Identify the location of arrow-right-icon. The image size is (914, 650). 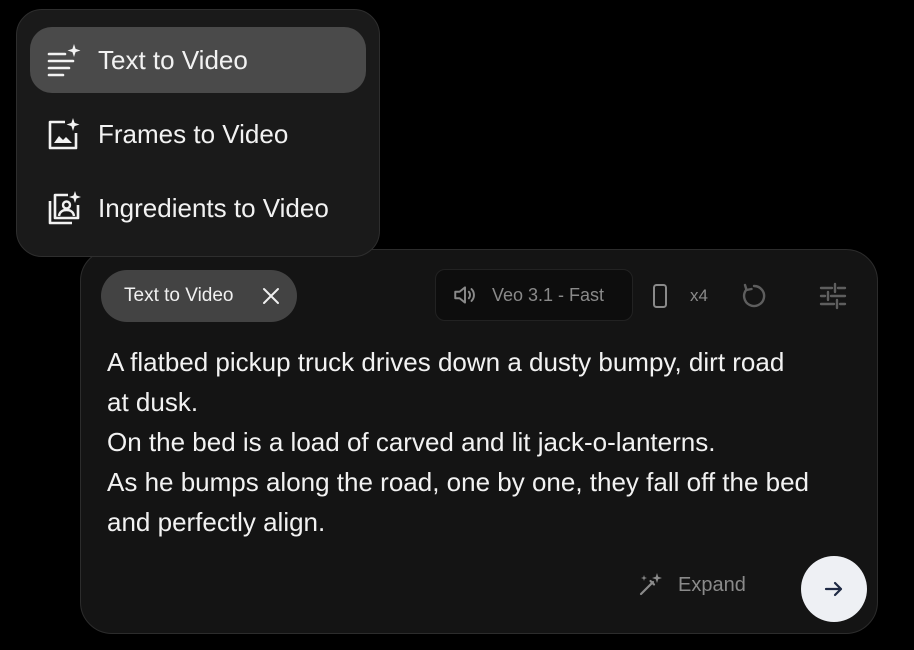
(833, 589).